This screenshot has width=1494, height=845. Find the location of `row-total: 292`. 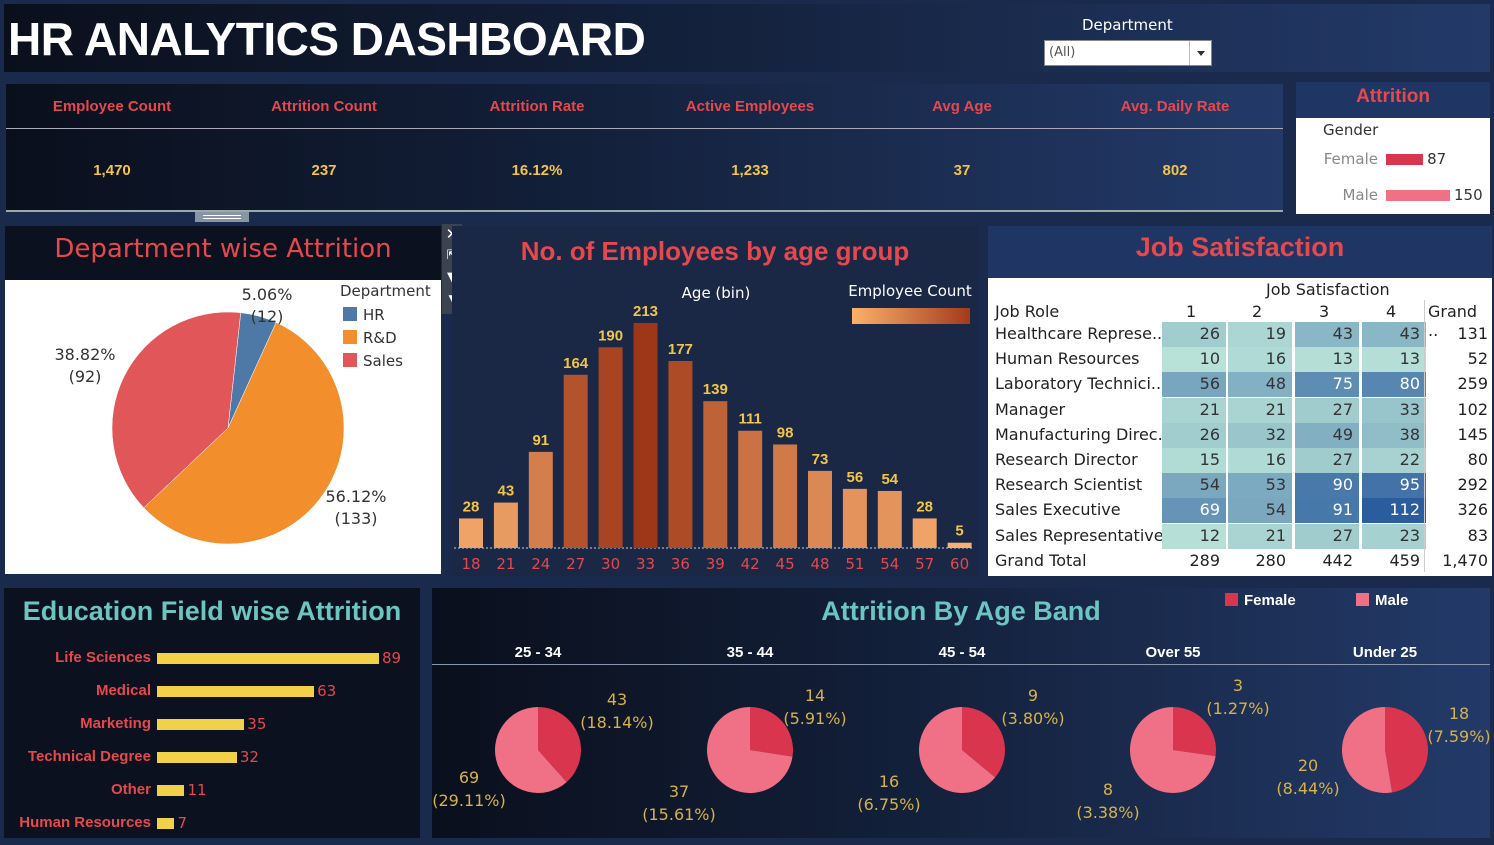

row-total: 292 is located at coordinates (1472, 485).